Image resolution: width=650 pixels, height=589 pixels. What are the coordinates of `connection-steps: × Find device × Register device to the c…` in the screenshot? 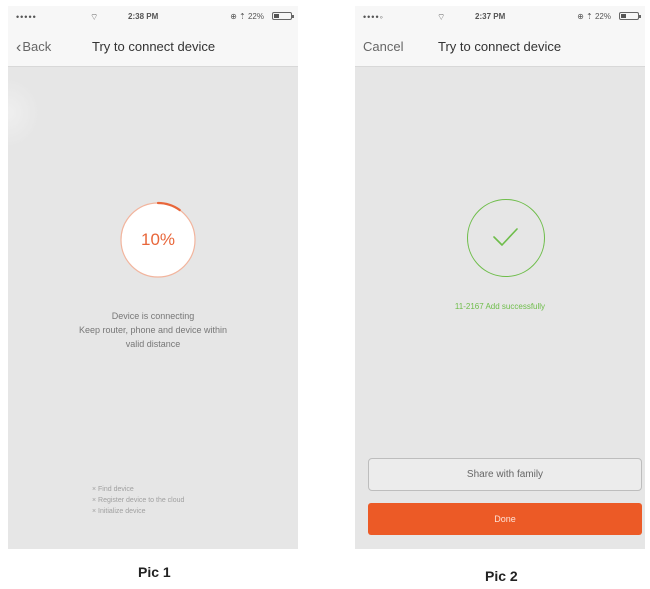 It's located at (138, 500).